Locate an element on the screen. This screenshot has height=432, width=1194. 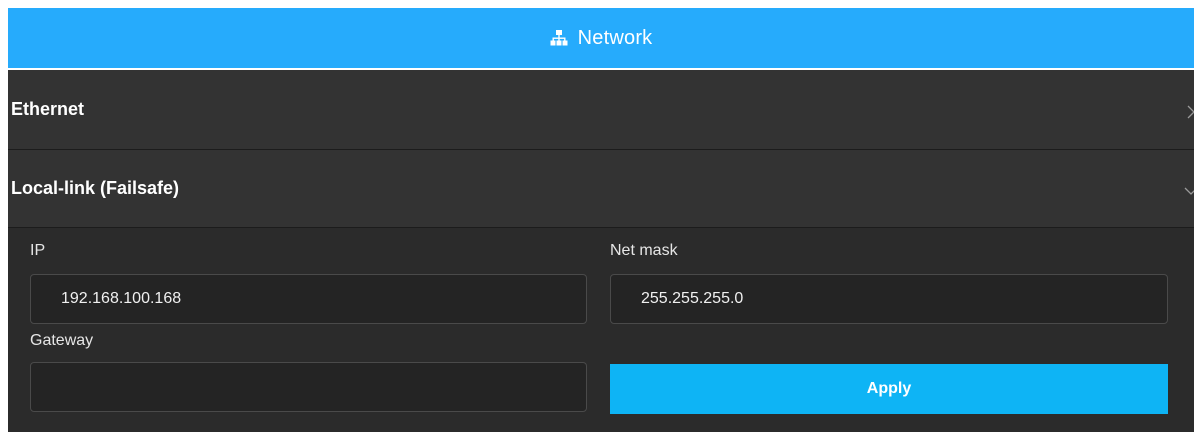
section-local-link-label: Local-link (Failsafe) is located at coordinates (95, 188).